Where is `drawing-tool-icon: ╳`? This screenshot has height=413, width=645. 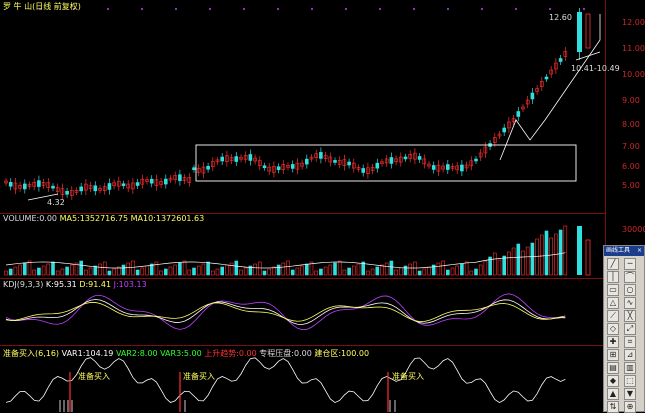
drawing-tool-icon: ╳ is located at coordinates (630, 316).